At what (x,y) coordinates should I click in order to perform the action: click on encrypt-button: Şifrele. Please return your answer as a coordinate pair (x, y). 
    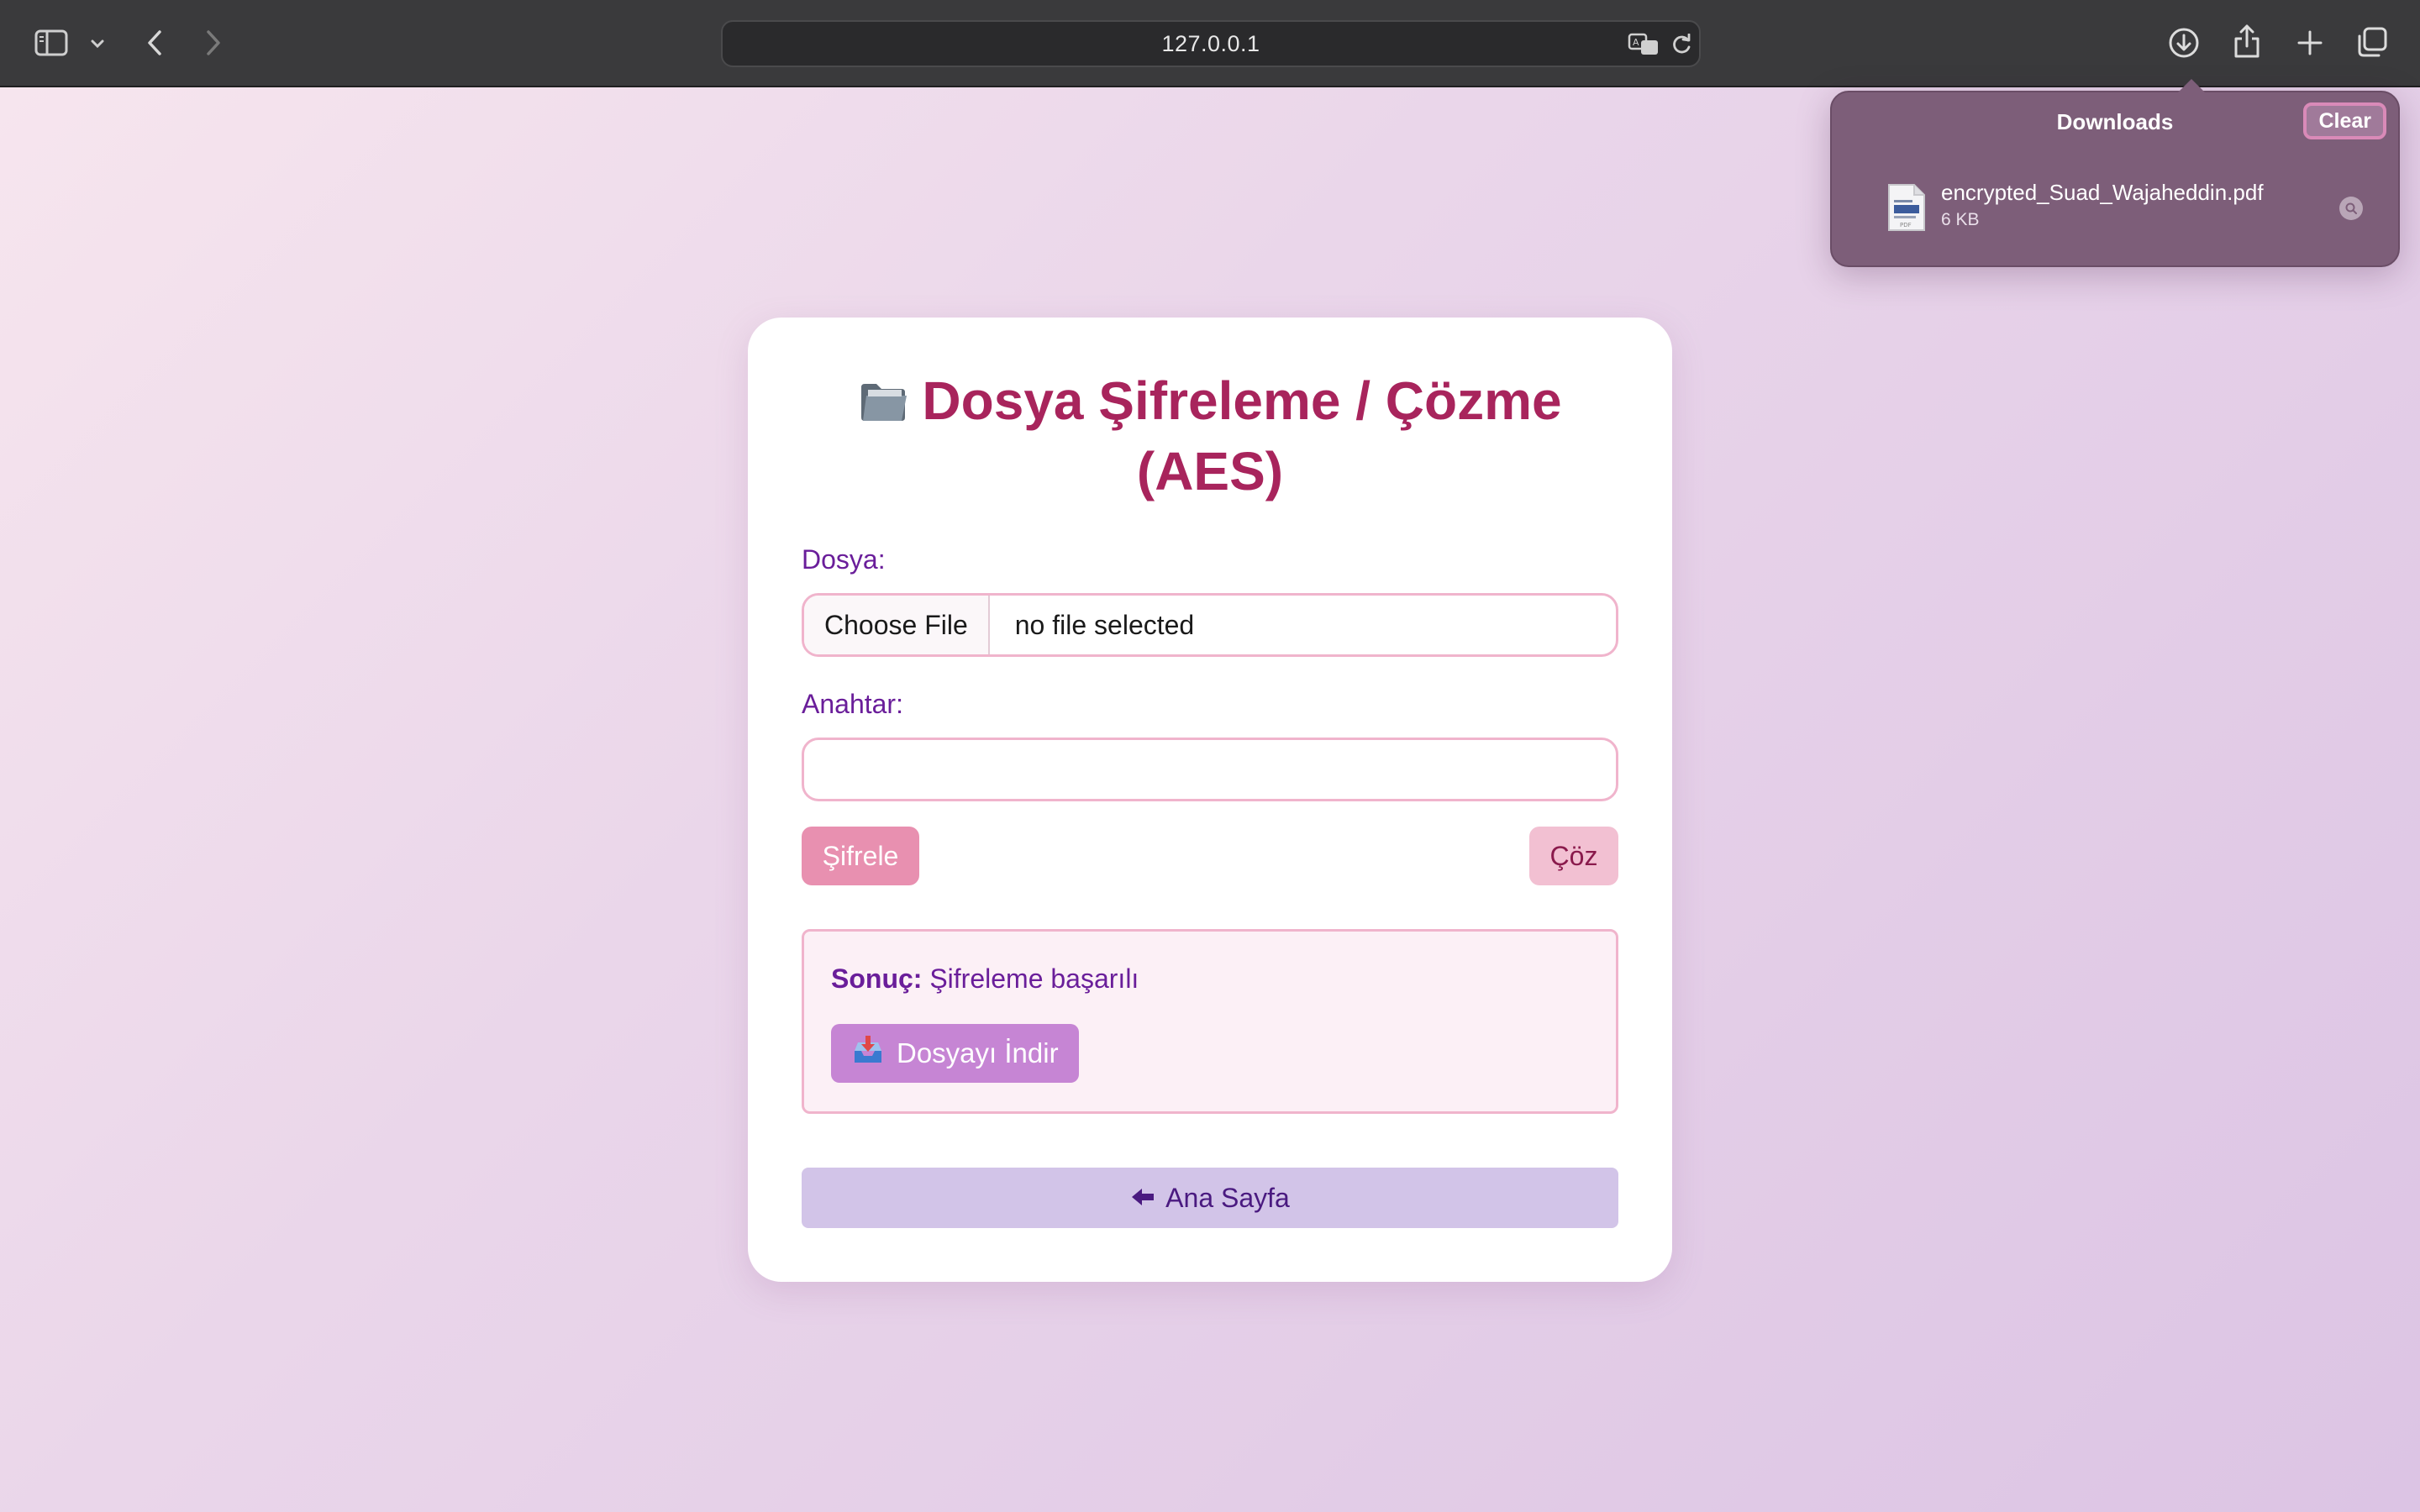
    Looking at the image, I should click on (861, 856).